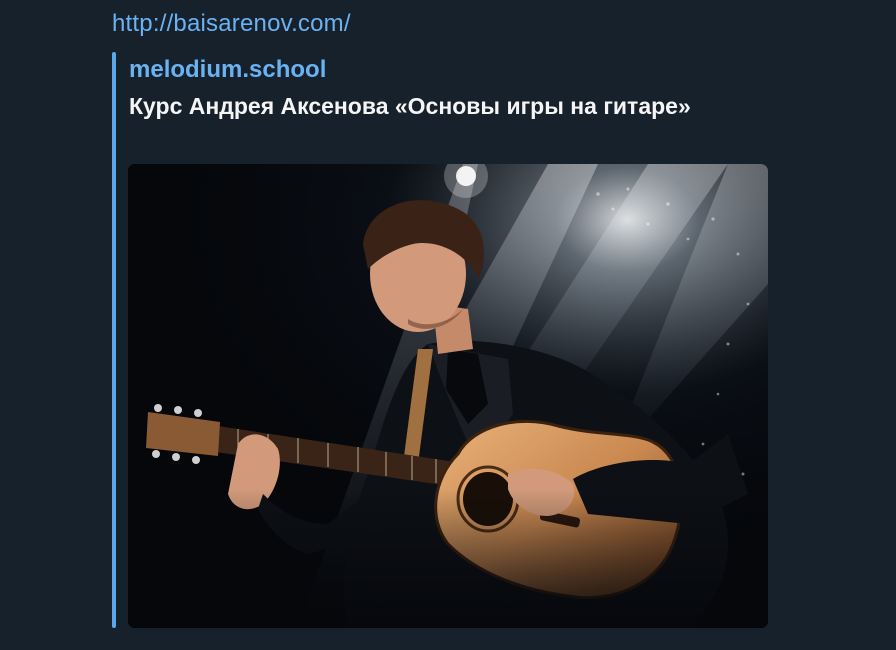 This screenshot has height=650, width=896. Describe the element at coordinates (231, 24) in the screenshot. I see `message-link: http://baisarenov.com/` at that location.